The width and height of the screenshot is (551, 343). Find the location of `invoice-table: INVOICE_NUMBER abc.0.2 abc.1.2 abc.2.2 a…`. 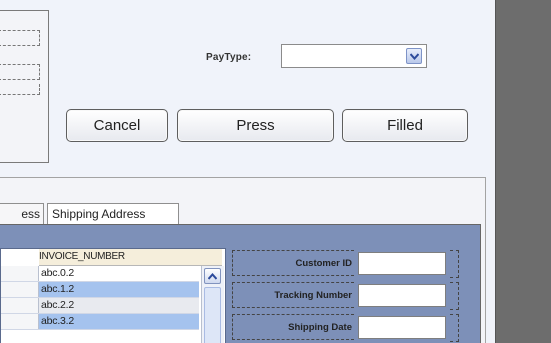

invoice-table: INVOICE_NUMBER abc.0.2 abc.1.2 abc.2.2 a… is located at coordinates (113, 295).